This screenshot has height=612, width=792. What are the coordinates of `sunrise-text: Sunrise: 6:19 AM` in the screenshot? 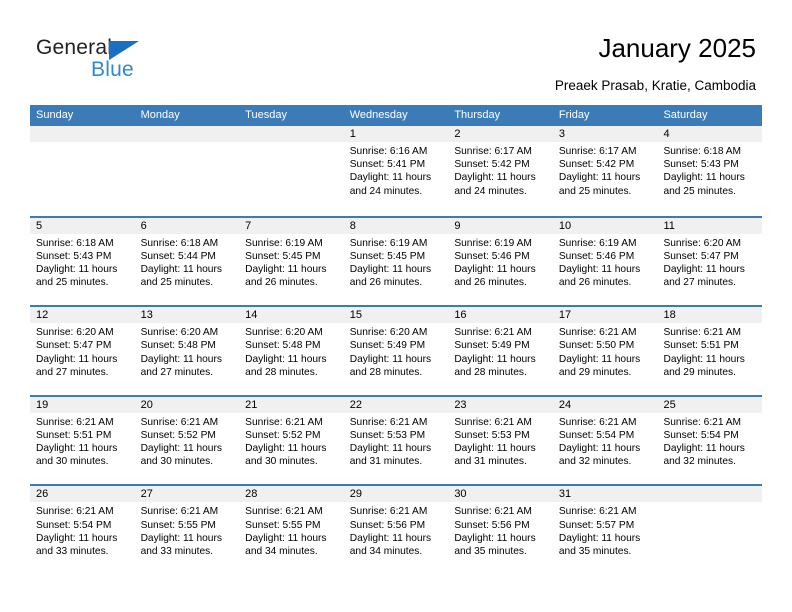 It's located at (493, 243).